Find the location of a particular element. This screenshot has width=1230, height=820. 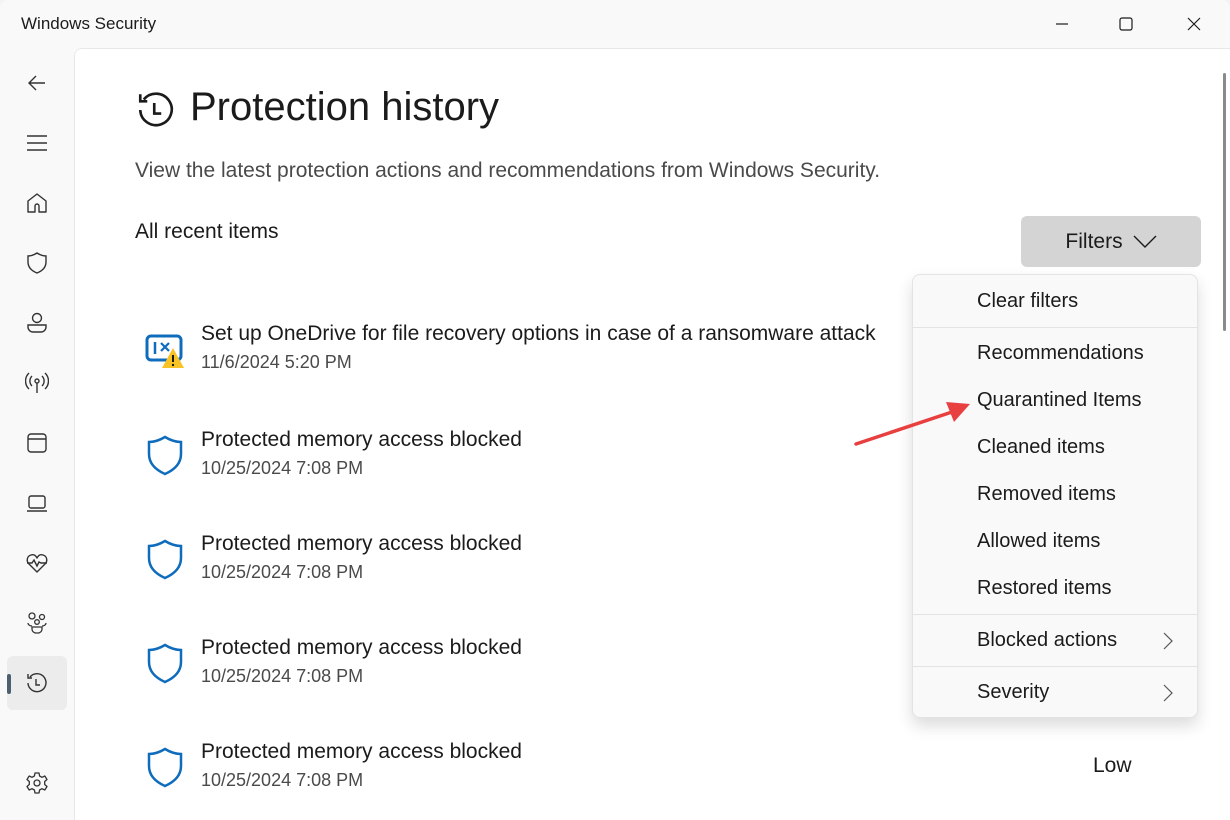

menu-item-restored-items: Restored items is located at coordinates (1055, 588).